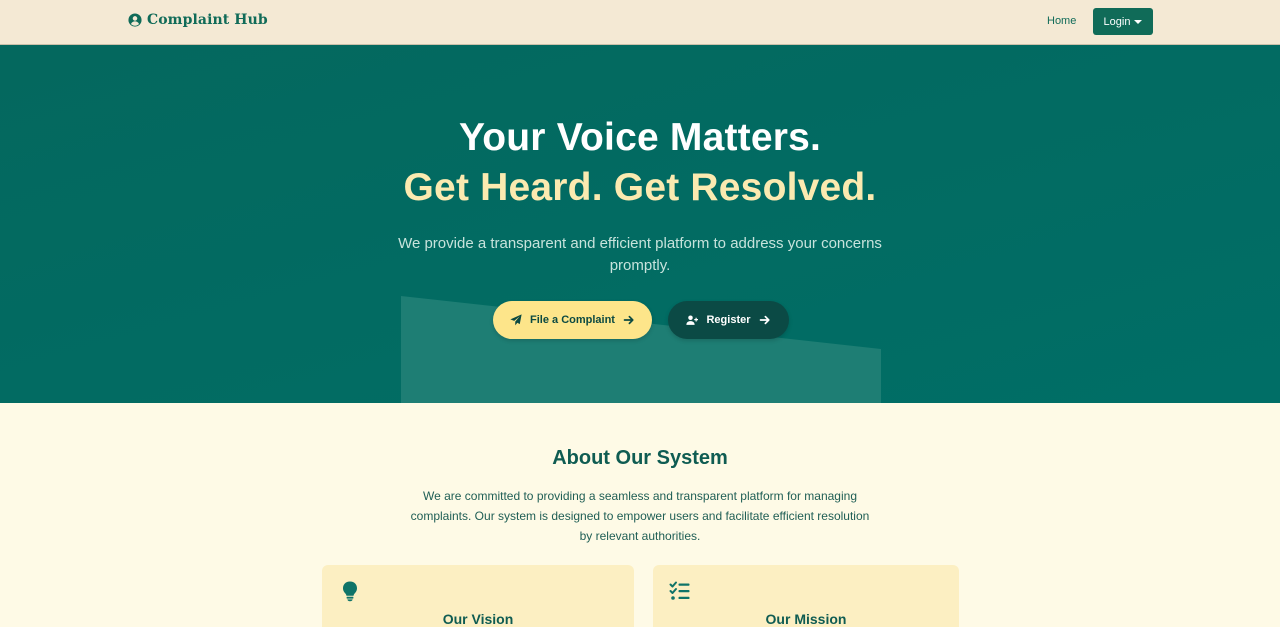 Image resolution: width=1280 pixels, height=627 pixels. What do you see at coordinates (350, 591) in the screenshot?
I see `lightbulb-icon` at bounding box center [350, 591].